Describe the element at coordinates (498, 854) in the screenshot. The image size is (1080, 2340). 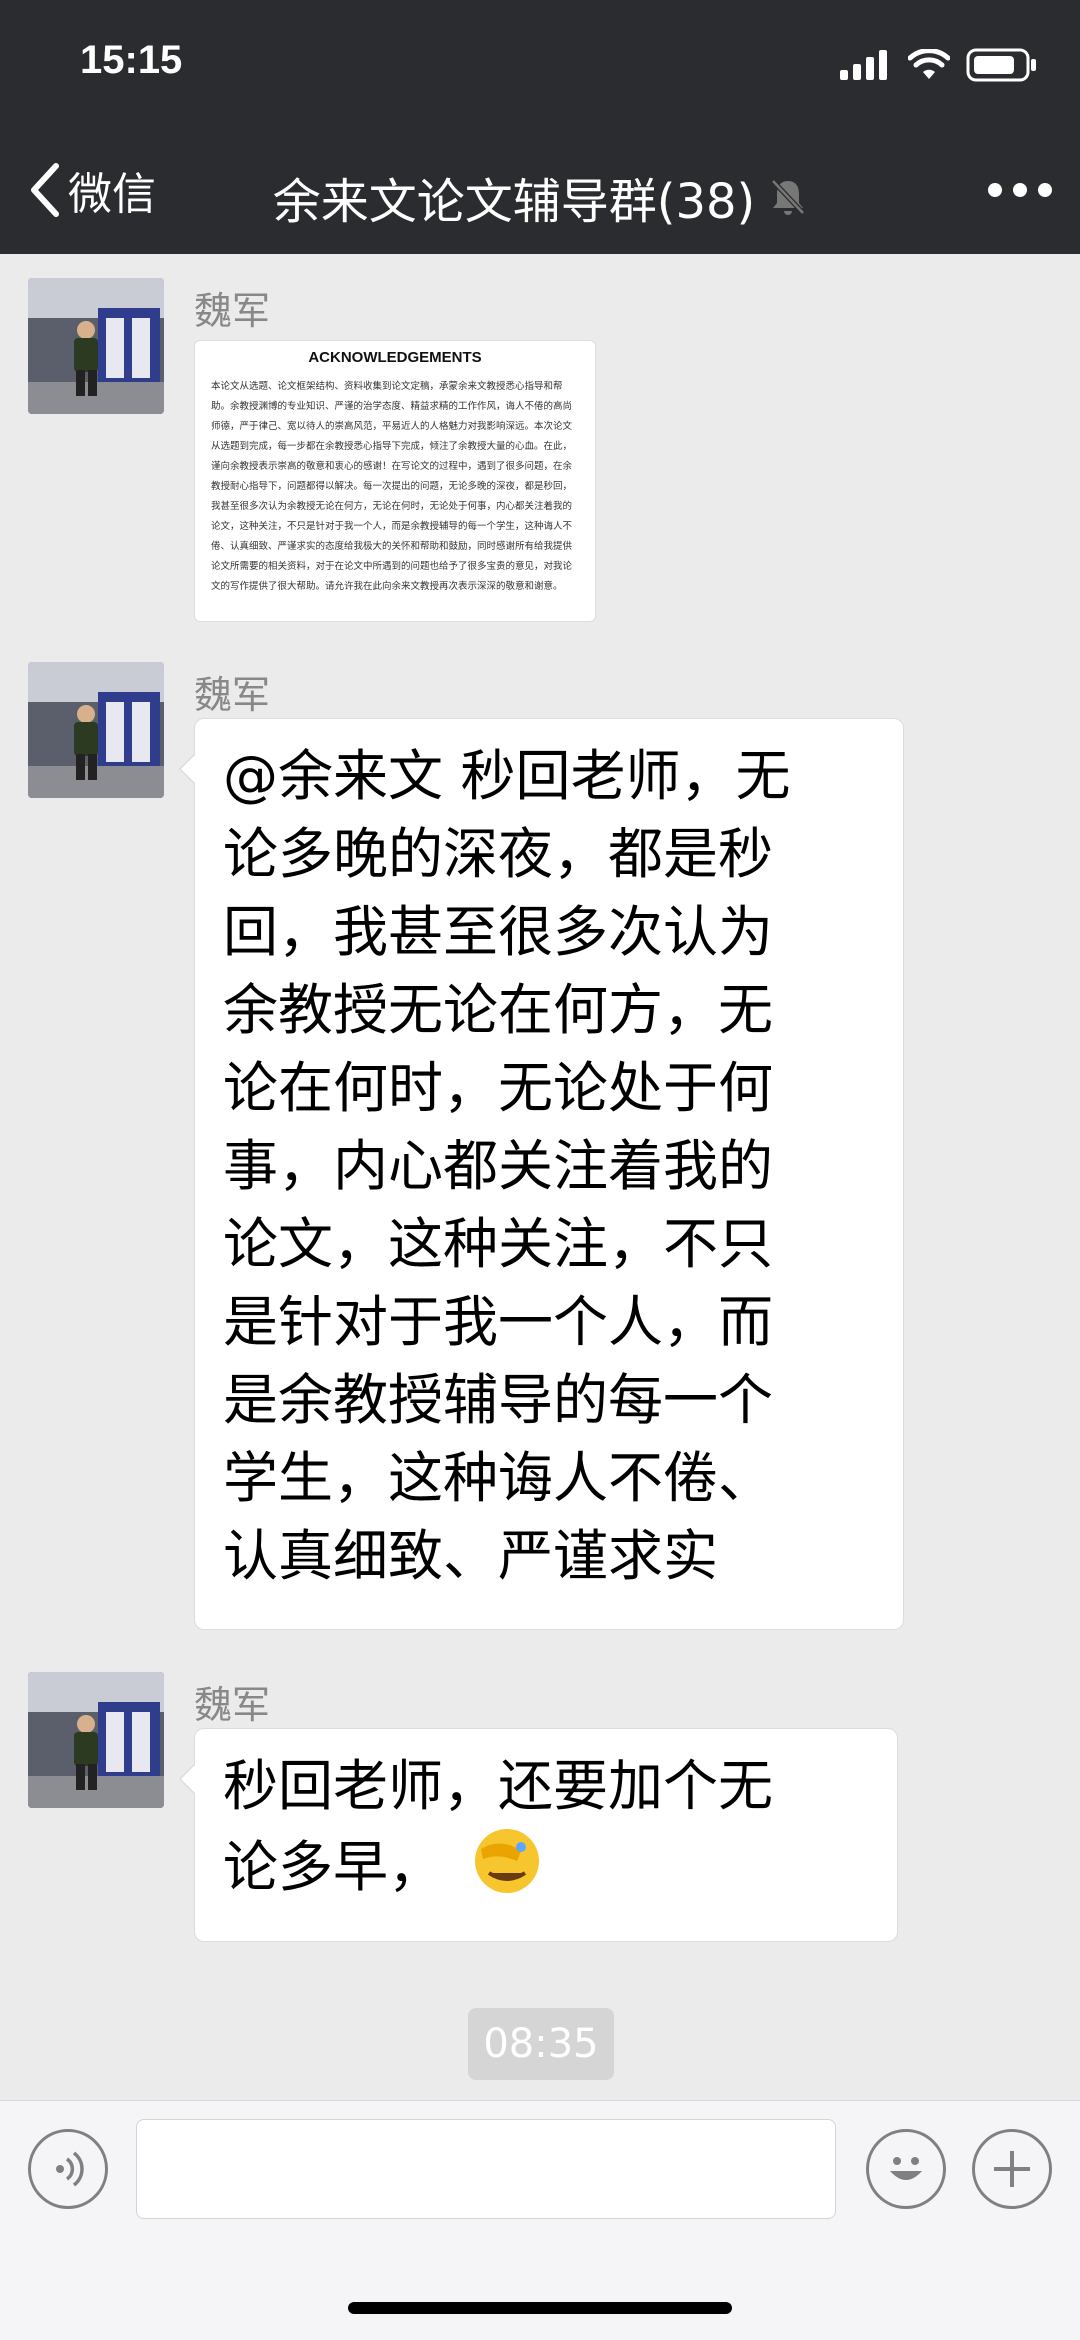
I see `message-line: 论多晚的深夜，都是秒` at that location.